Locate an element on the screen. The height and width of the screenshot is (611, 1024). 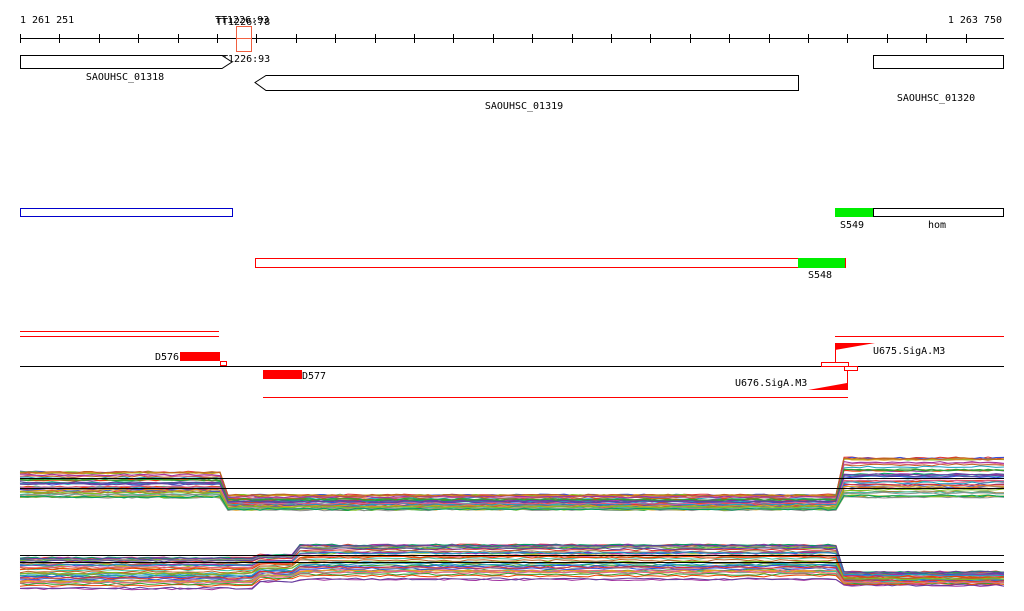
axis-end-label: 1 263 750 is located at coordinates (975, 20).